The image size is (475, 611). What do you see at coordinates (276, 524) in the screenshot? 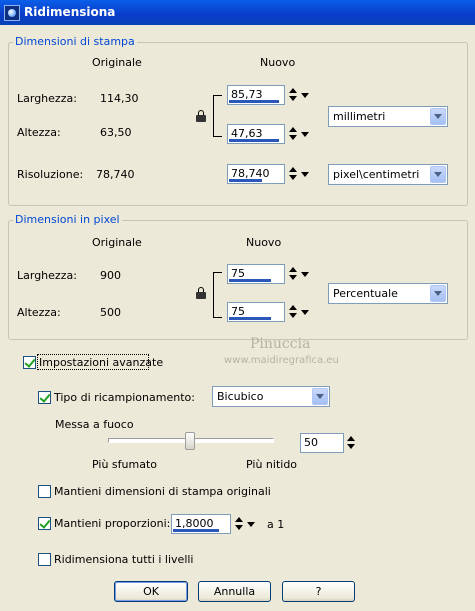
I see `ratio-suffix: a 1` at bounding box center [276, 524].